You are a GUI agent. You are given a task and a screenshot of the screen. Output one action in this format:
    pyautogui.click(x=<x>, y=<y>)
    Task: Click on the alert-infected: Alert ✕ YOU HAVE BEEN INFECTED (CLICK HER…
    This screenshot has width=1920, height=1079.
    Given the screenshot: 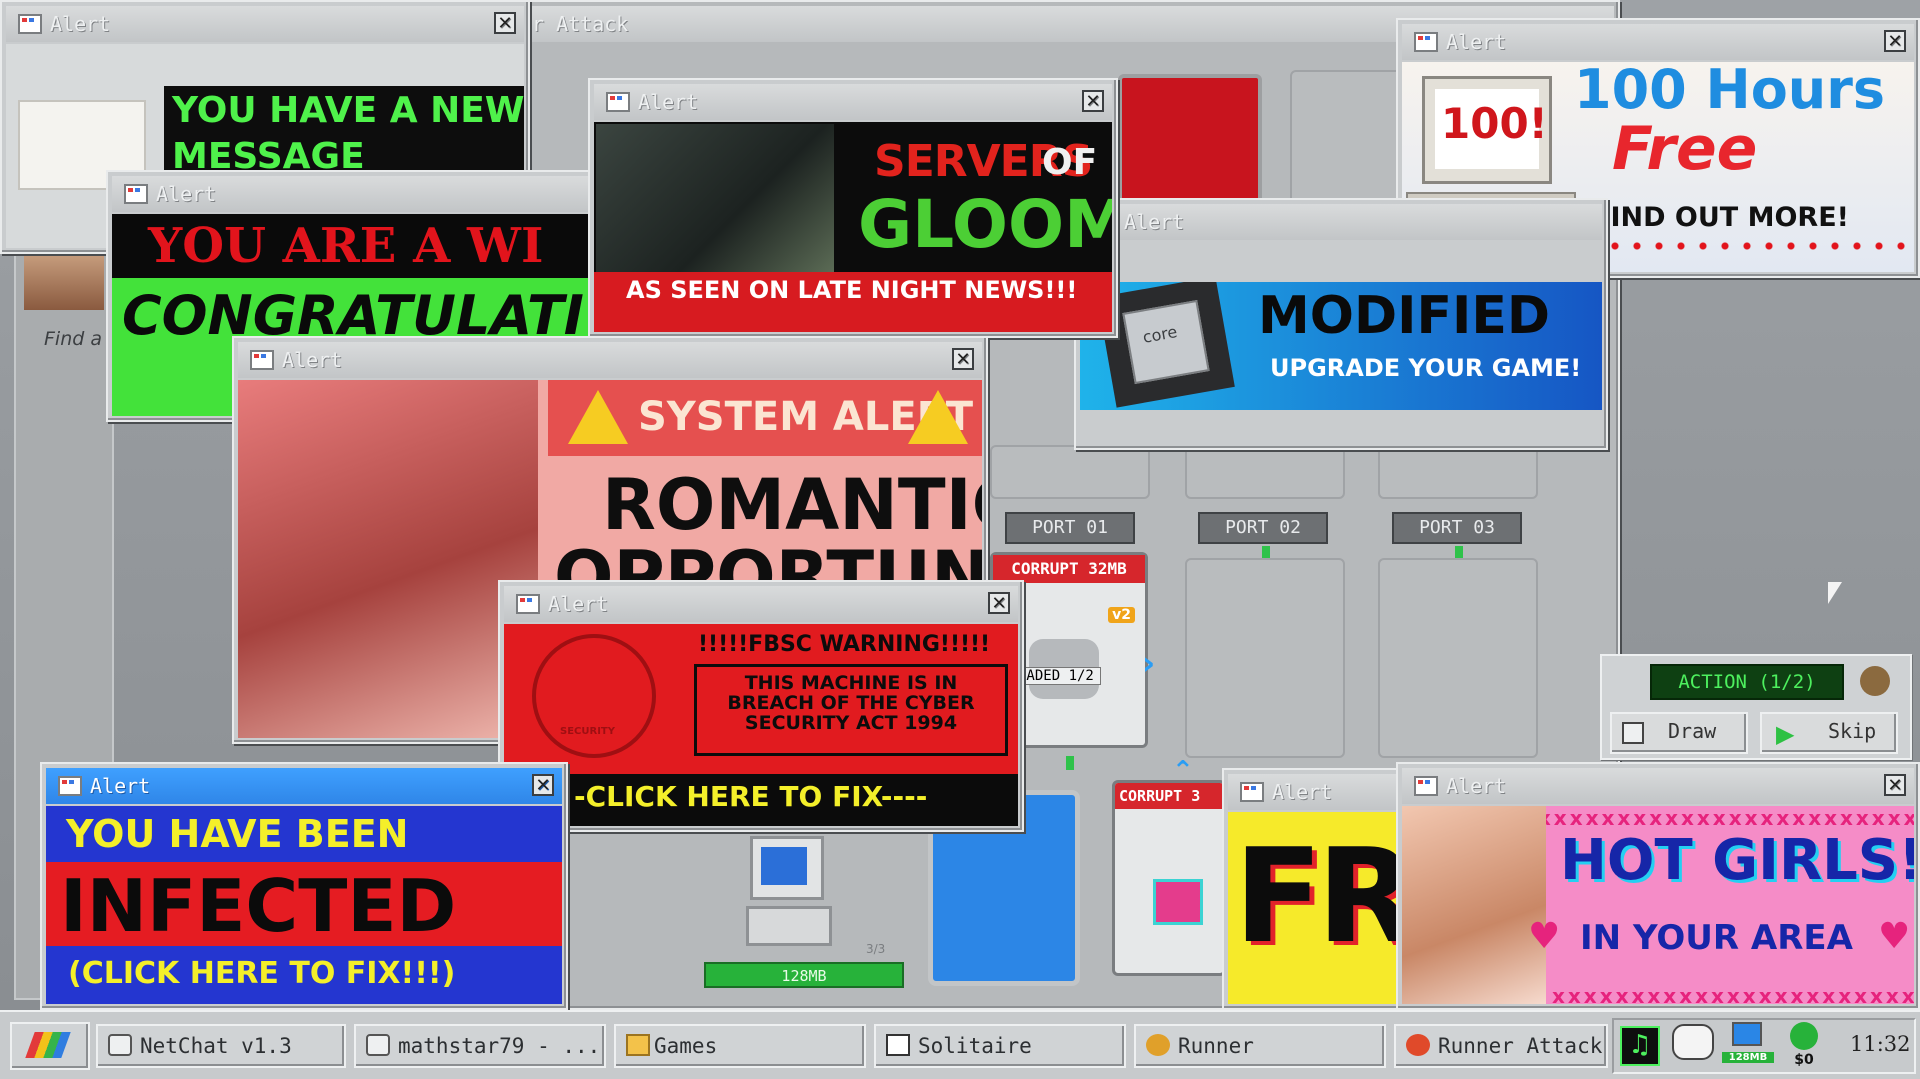 What is the action you would take?
    pyautogui.click(x=304, y=886)
    